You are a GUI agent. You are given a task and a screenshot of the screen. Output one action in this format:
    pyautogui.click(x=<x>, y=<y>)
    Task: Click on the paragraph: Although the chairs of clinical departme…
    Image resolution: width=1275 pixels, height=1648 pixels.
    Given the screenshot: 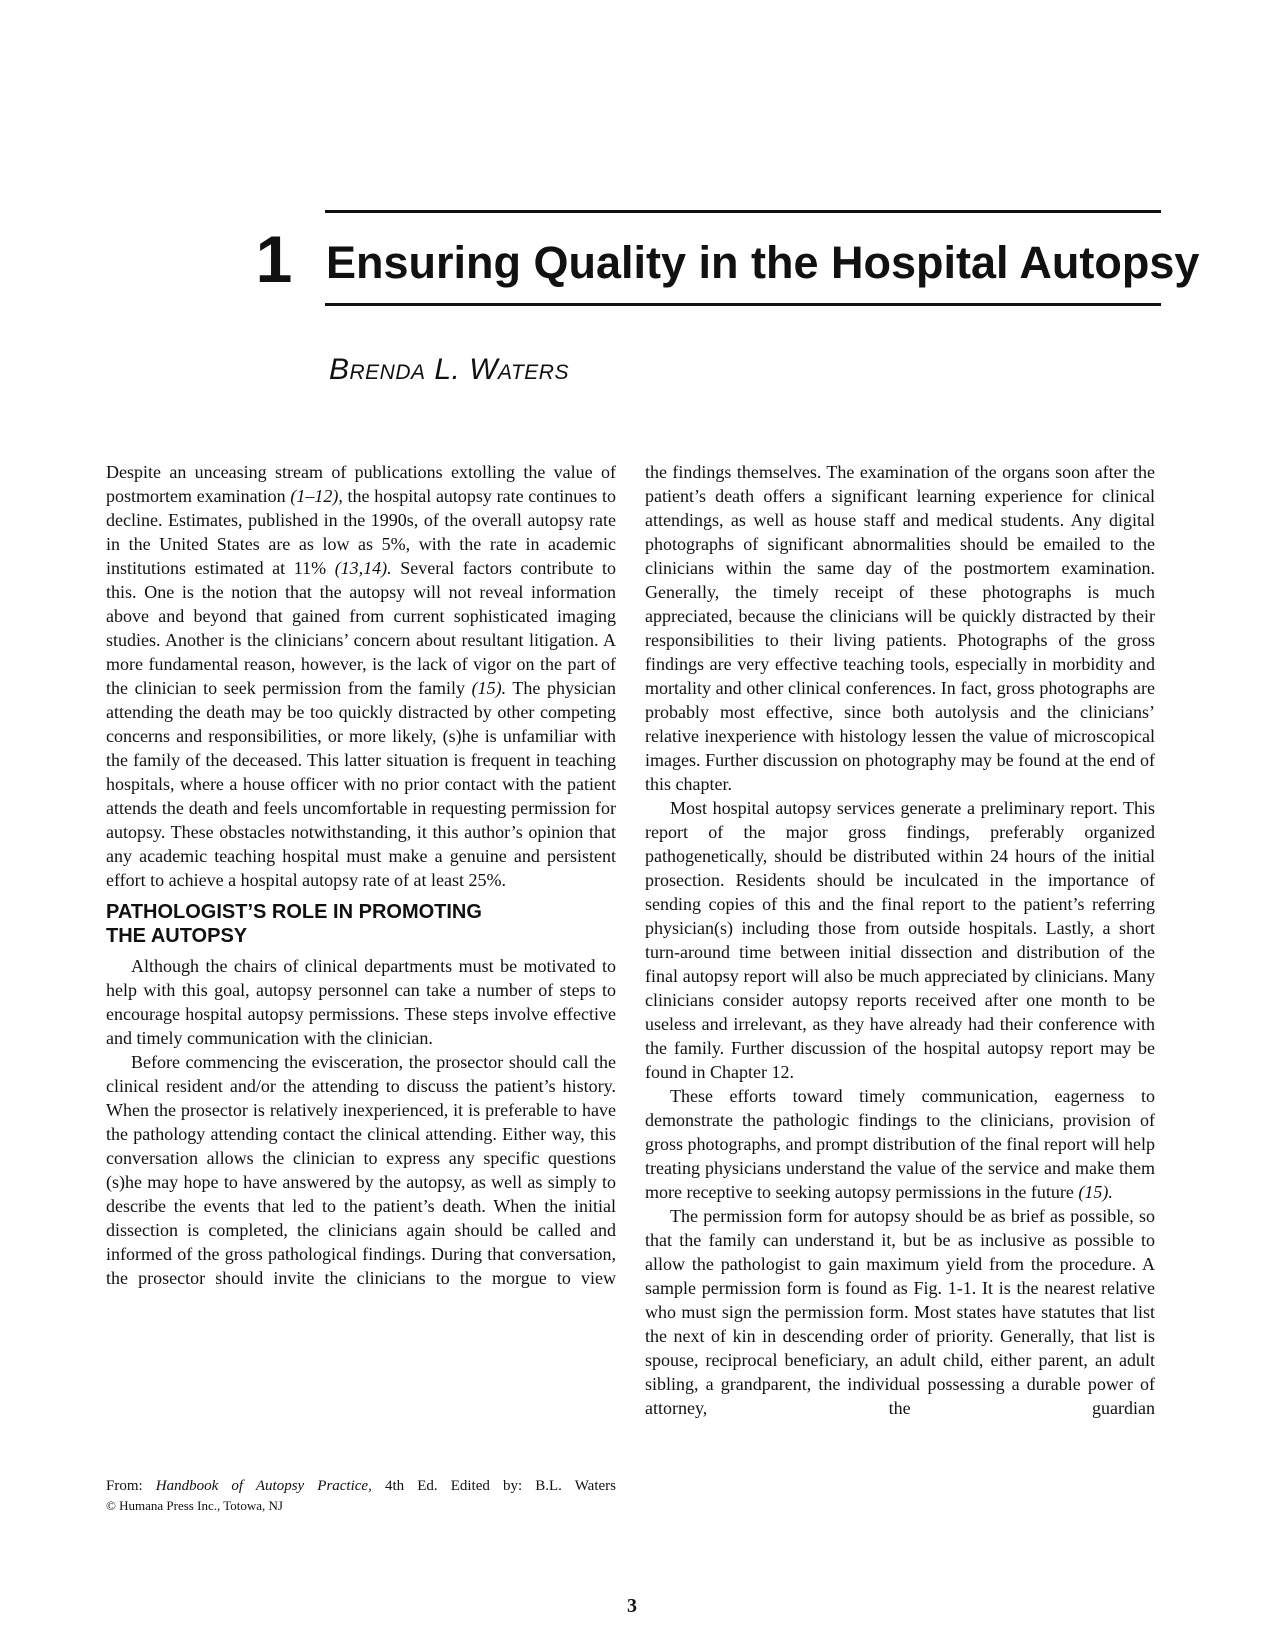 What is the action you would take?
    pyautogui.click(x=361, y=1002)
    